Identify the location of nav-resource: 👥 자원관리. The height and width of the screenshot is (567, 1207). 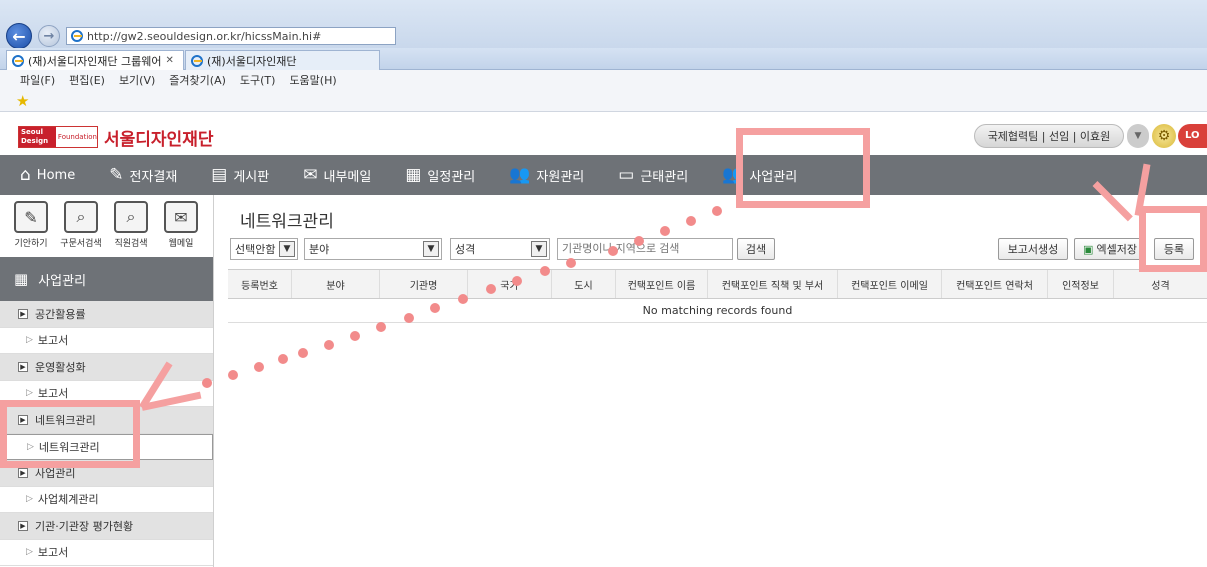
(543, 175).